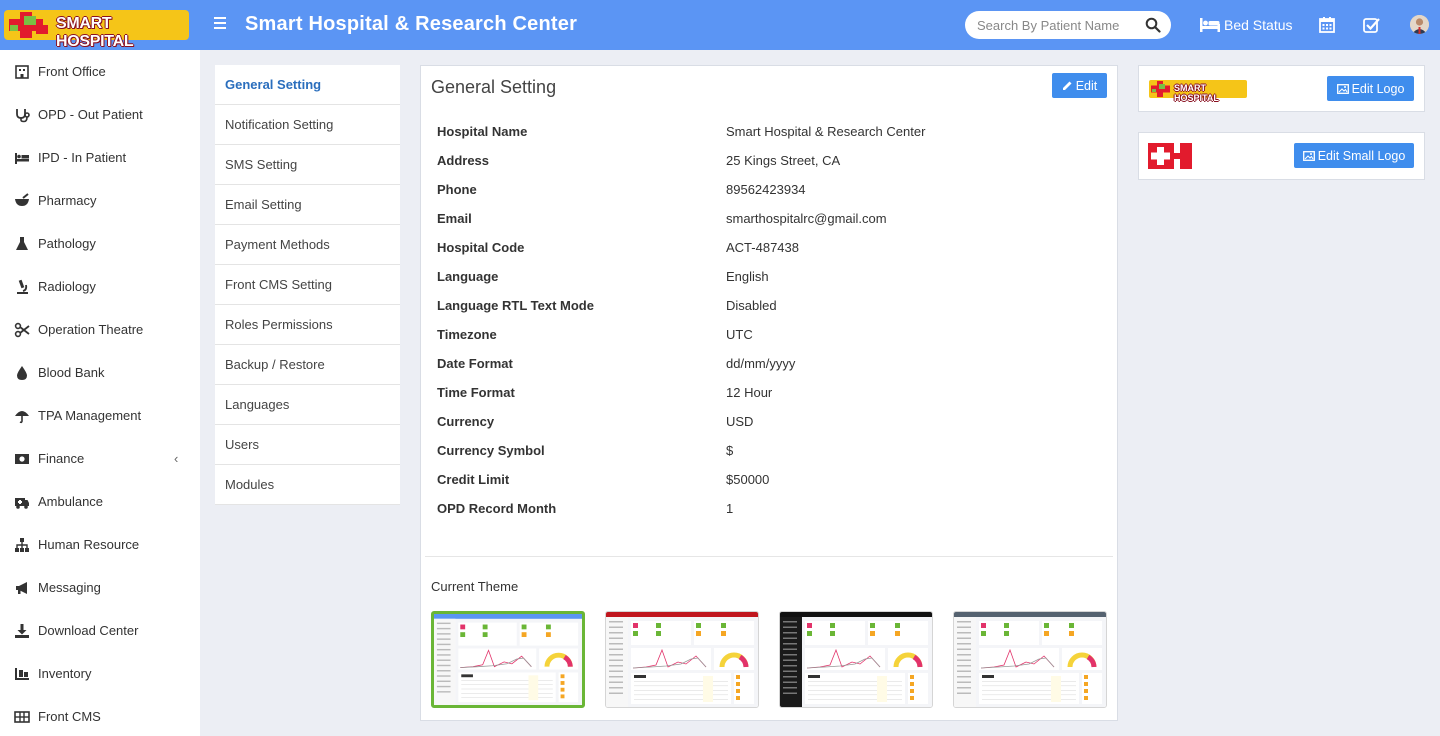  What do you see at coordinates (749, 392) in the screenshot?
I see `setting-value: 12 Hour` at bounding box center [749, 392].